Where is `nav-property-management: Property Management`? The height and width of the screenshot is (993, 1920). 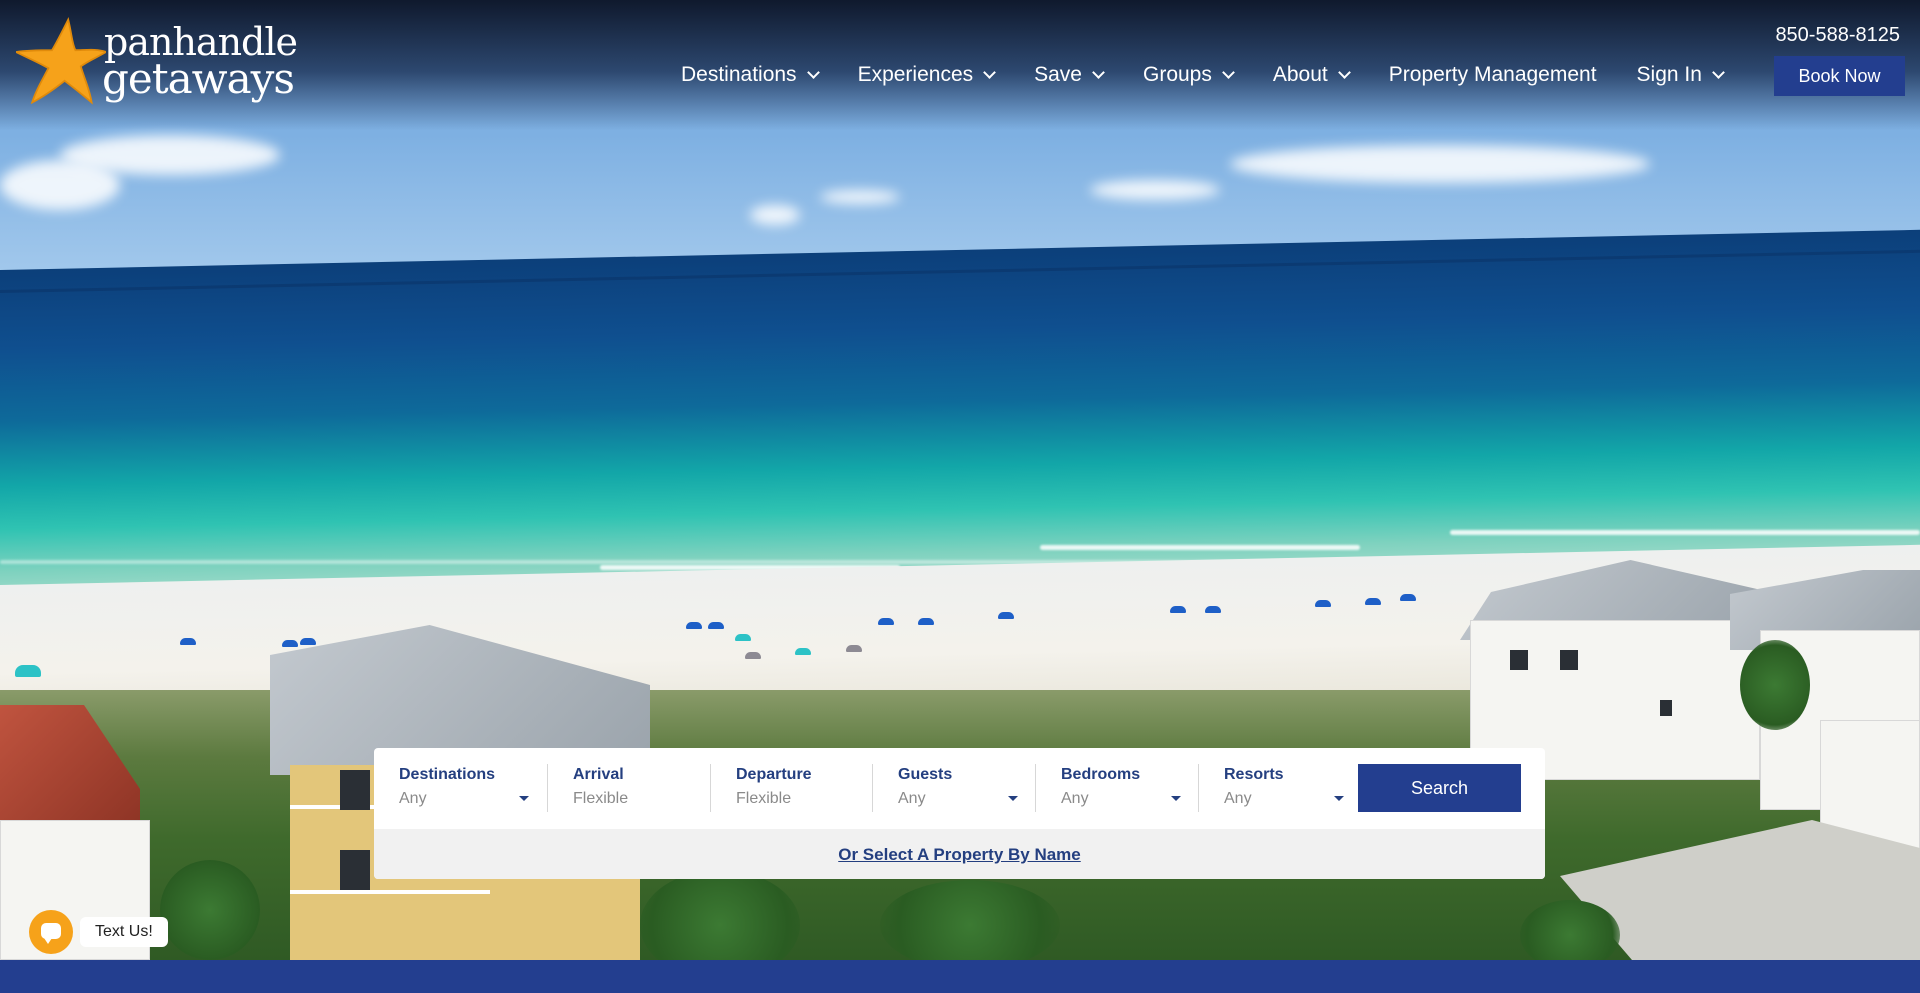
nav-property-management: Property Management is located at coordinates (1493, 75).